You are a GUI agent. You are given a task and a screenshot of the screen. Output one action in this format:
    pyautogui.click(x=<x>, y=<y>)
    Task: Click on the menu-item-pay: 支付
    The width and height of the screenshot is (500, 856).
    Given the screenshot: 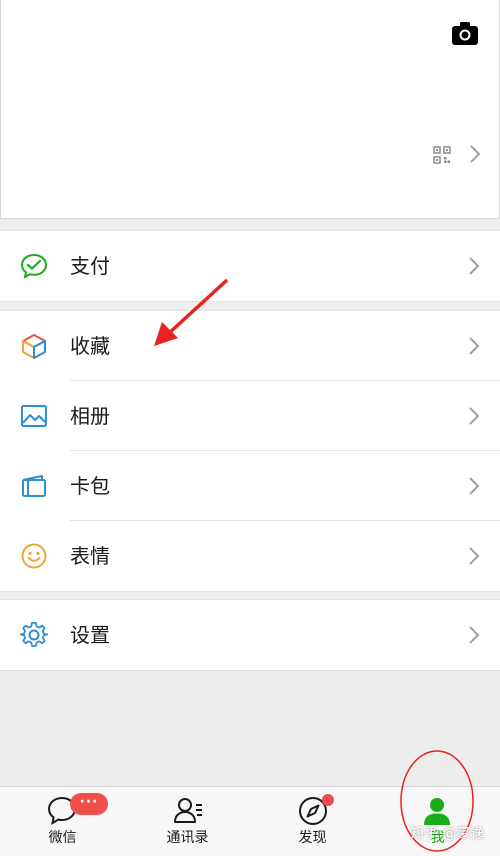 What is the action you would take?
    pyautogui.click(x=250, y=266)
    